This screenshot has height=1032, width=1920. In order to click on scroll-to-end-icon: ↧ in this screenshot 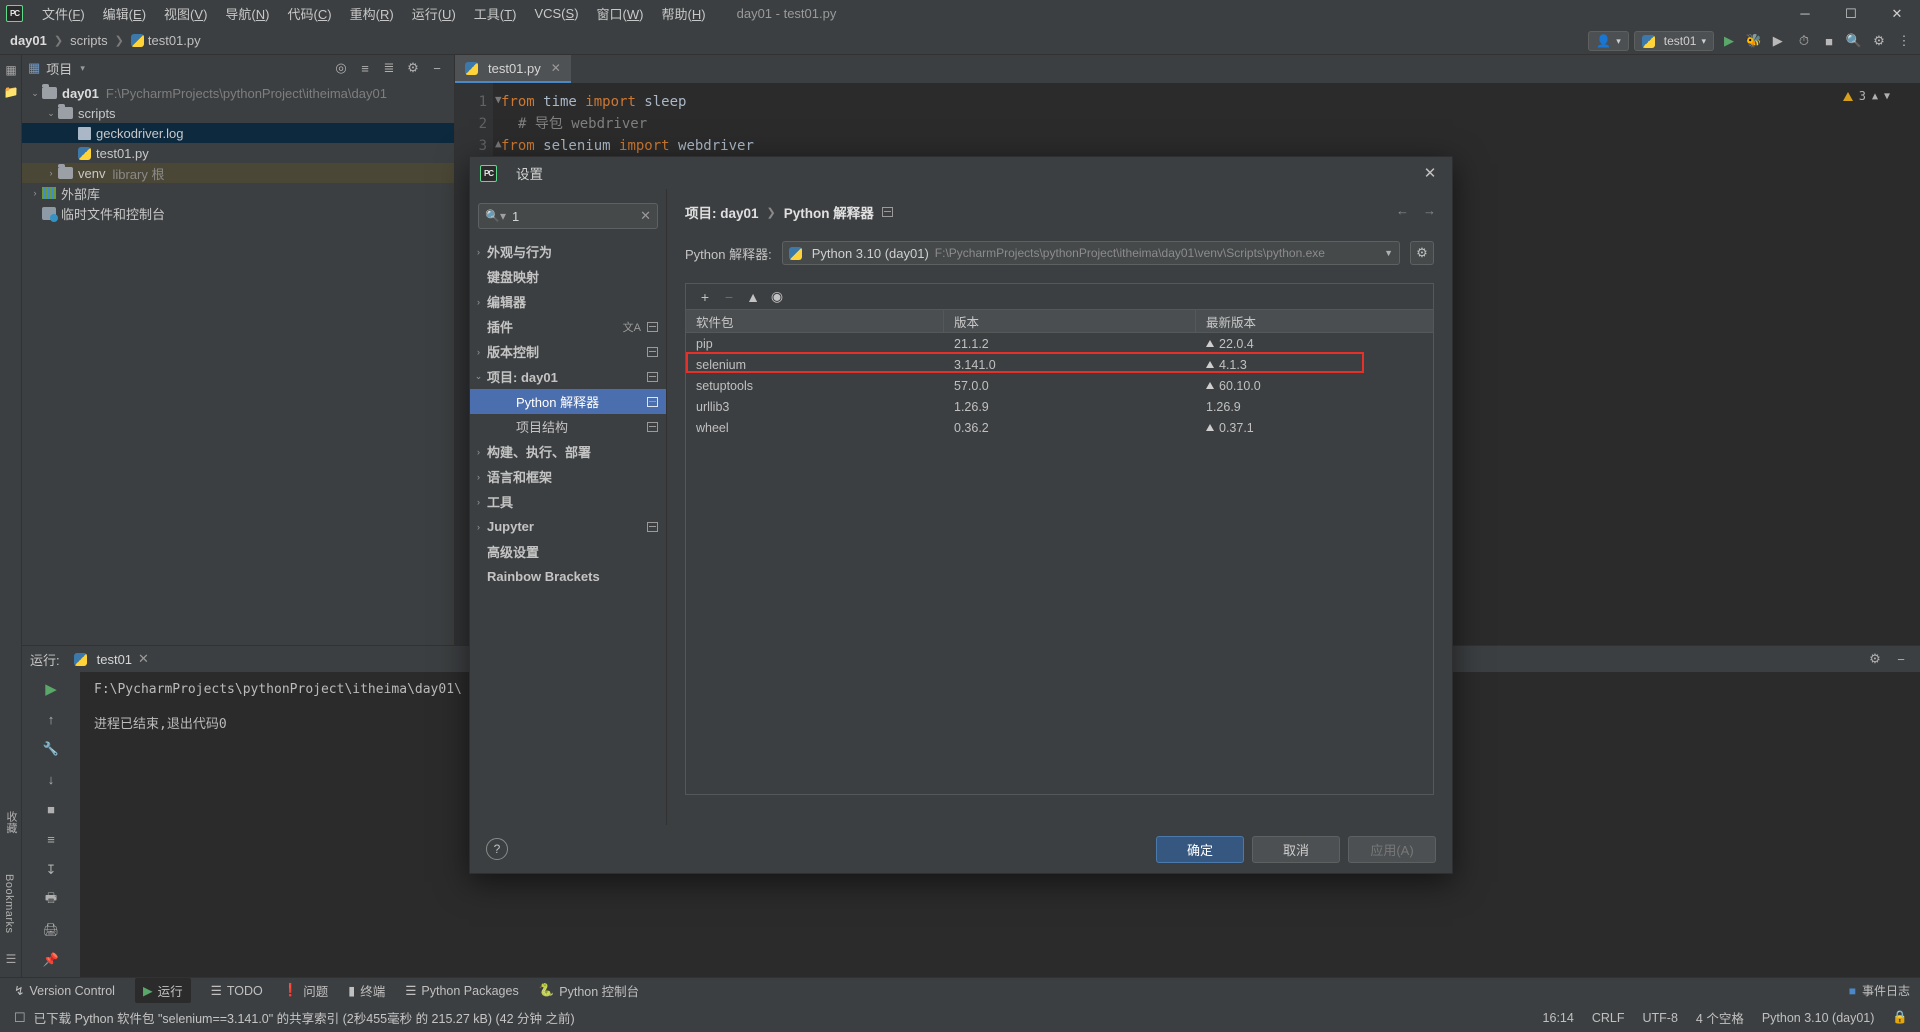, I will do `click(51, 870)`.